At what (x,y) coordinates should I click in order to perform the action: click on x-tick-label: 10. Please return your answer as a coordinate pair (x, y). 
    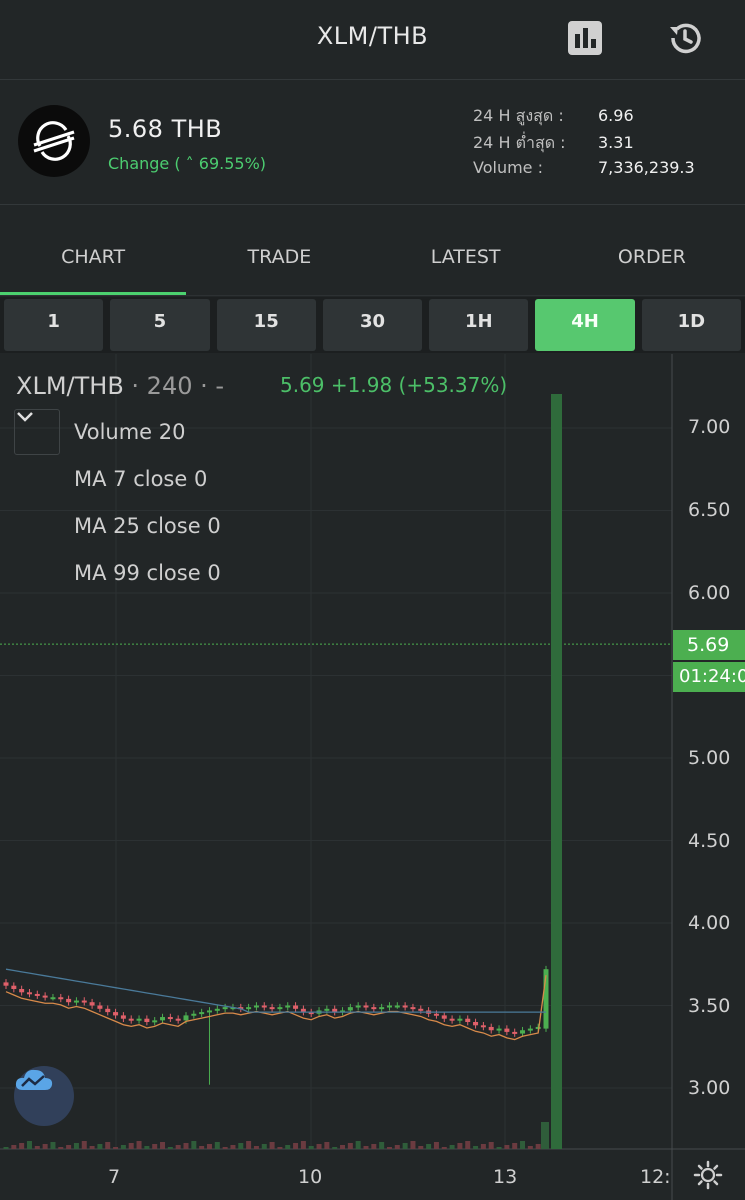
    Looking at the image, I should click on (310, 1177).